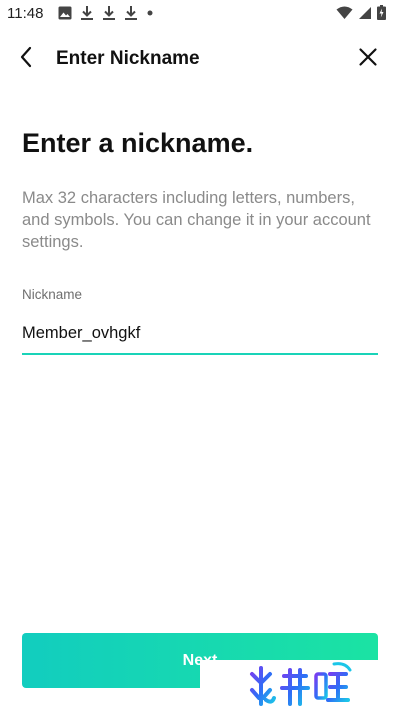 This screenshot has width=400, height=711. Describe the element at coordinates (138, 143) in the screenshot. I see `headline: Enter a nickname.` at that location.